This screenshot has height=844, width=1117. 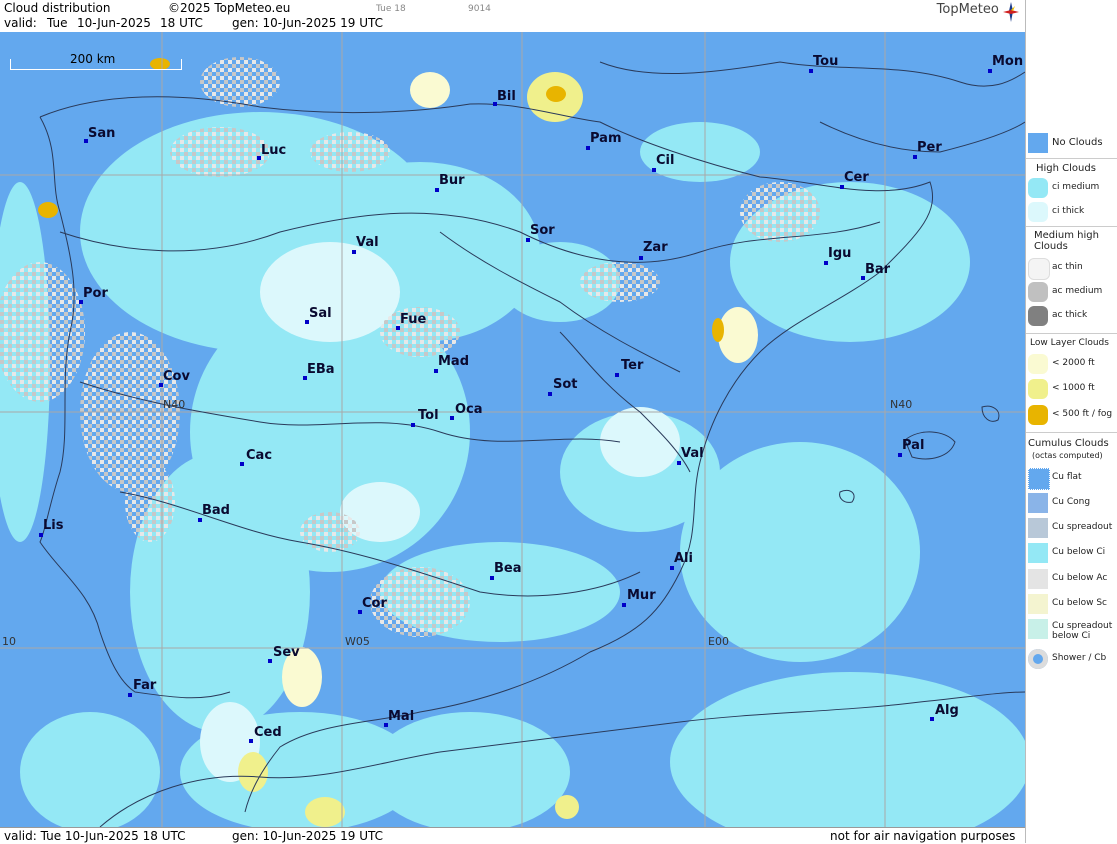 What do you see at coordinates (367, 242) in the screenshot?
I see `city-label-val-north: Val` at bounding box center [367, 242].